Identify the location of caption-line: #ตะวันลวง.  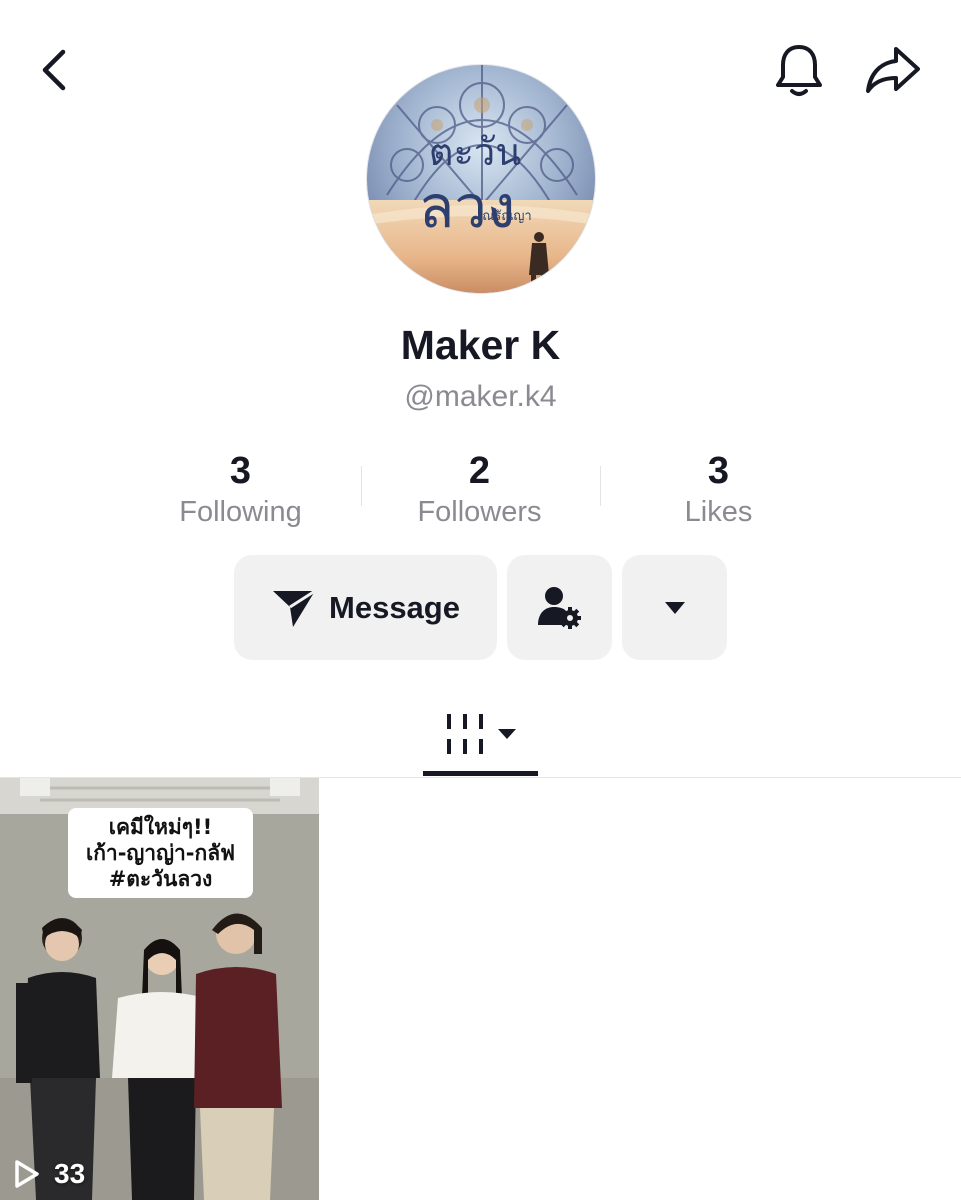
(160, 879).